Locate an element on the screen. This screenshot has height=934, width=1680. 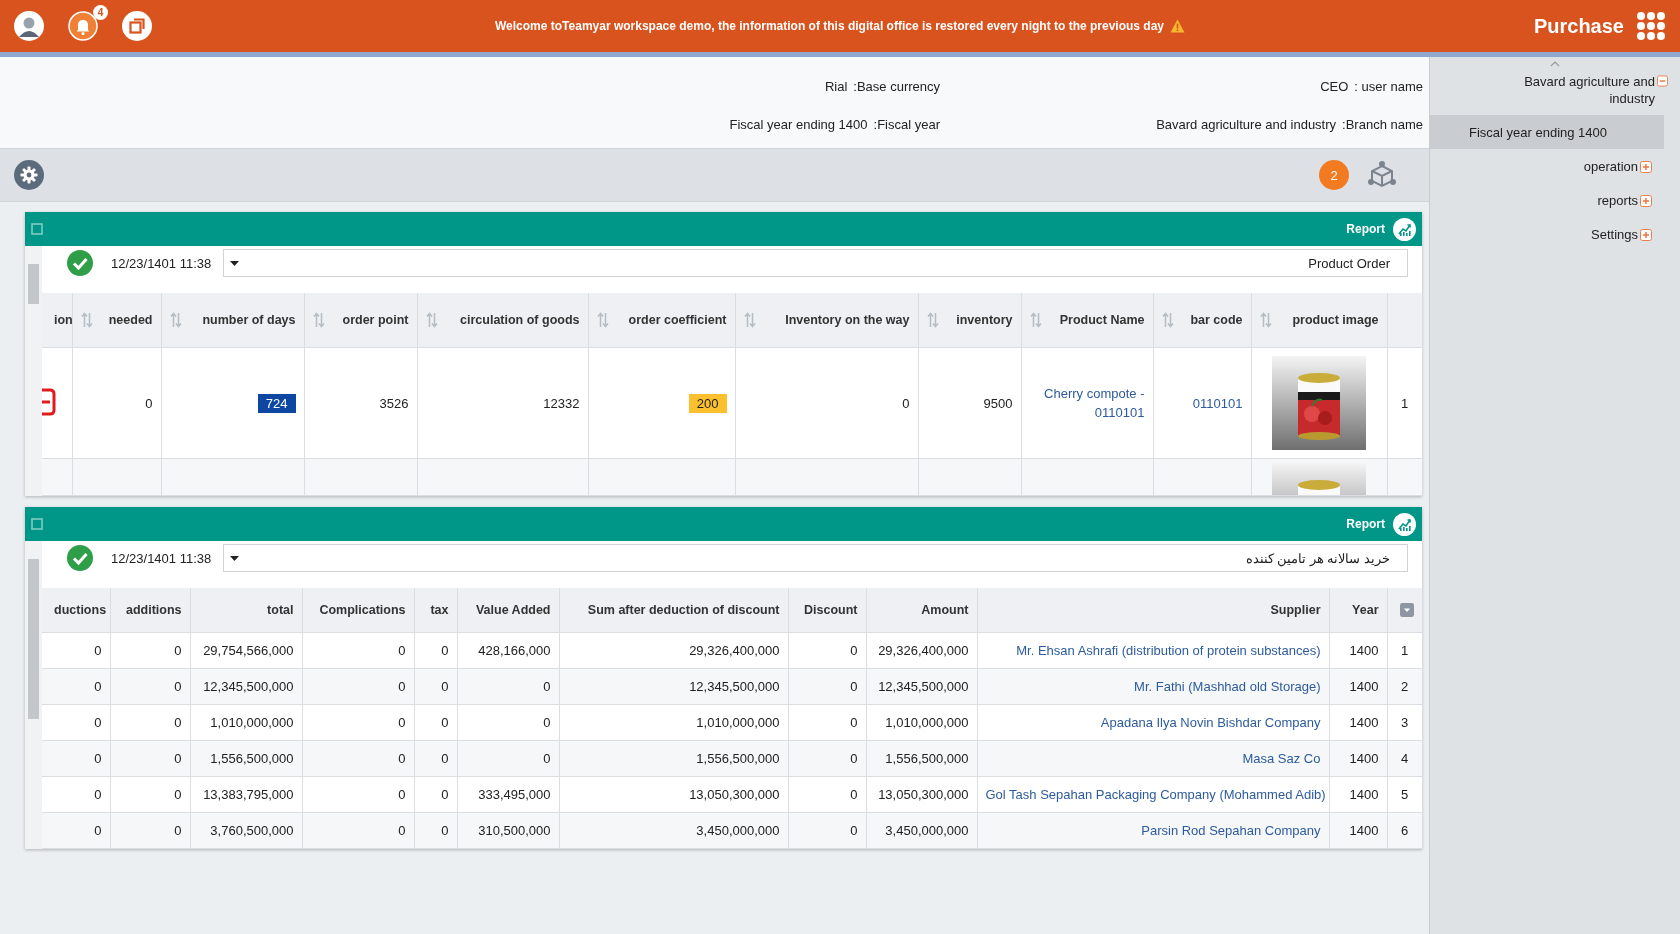
row-number: 6 is located at coordinates (1404, 830).